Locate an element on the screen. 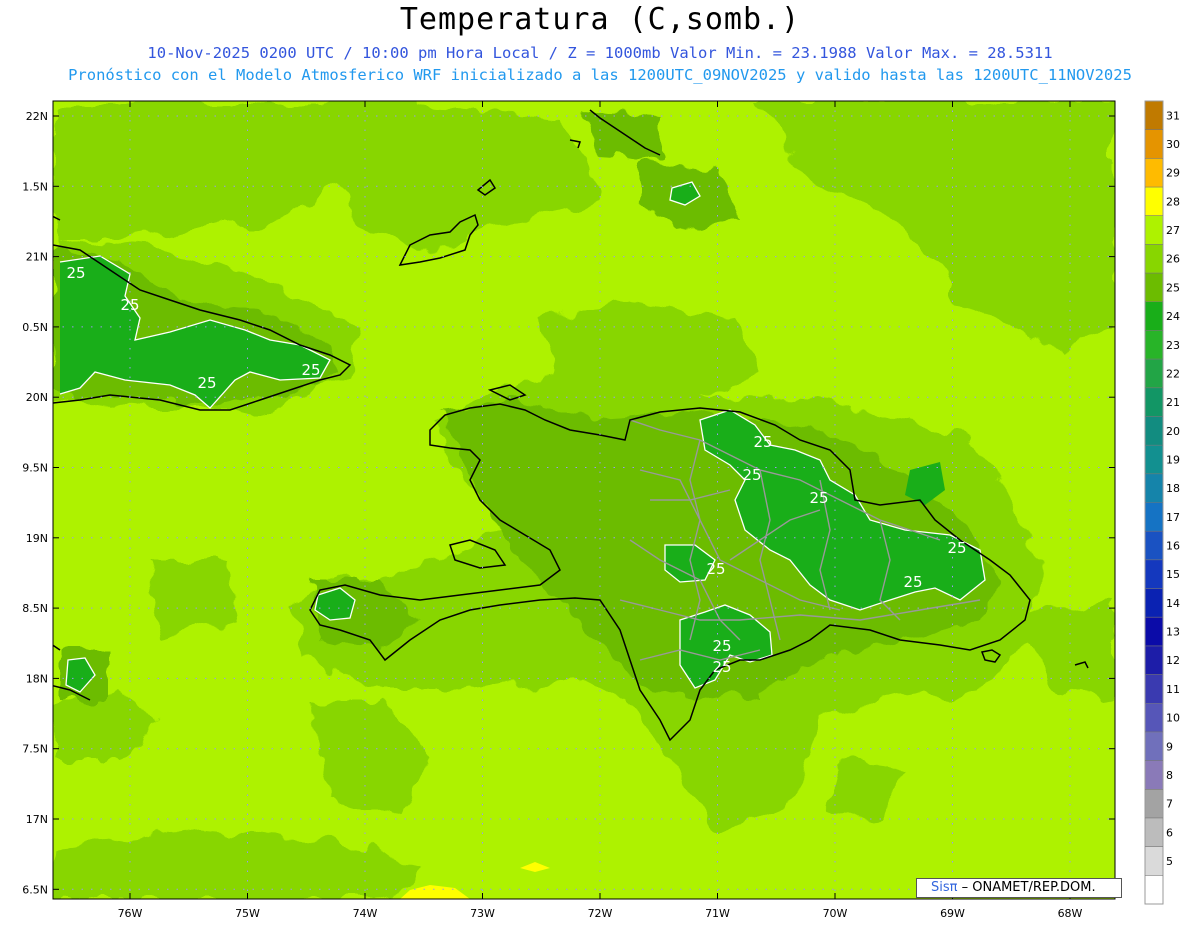 The image size is (1200, 927). lat-label: 19N is located at coordinates (37, 538).